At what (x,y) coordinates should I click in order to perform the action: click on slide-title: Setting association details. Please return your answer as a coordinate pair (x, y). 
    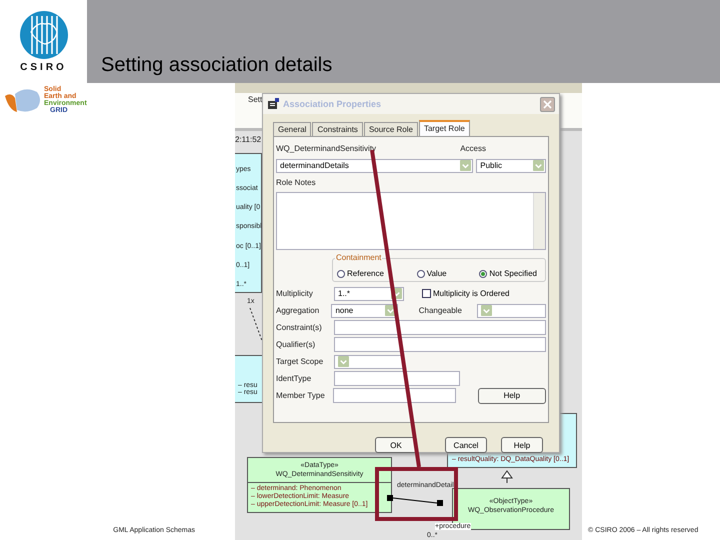
    Looking at the image, I should click on (216, 65).